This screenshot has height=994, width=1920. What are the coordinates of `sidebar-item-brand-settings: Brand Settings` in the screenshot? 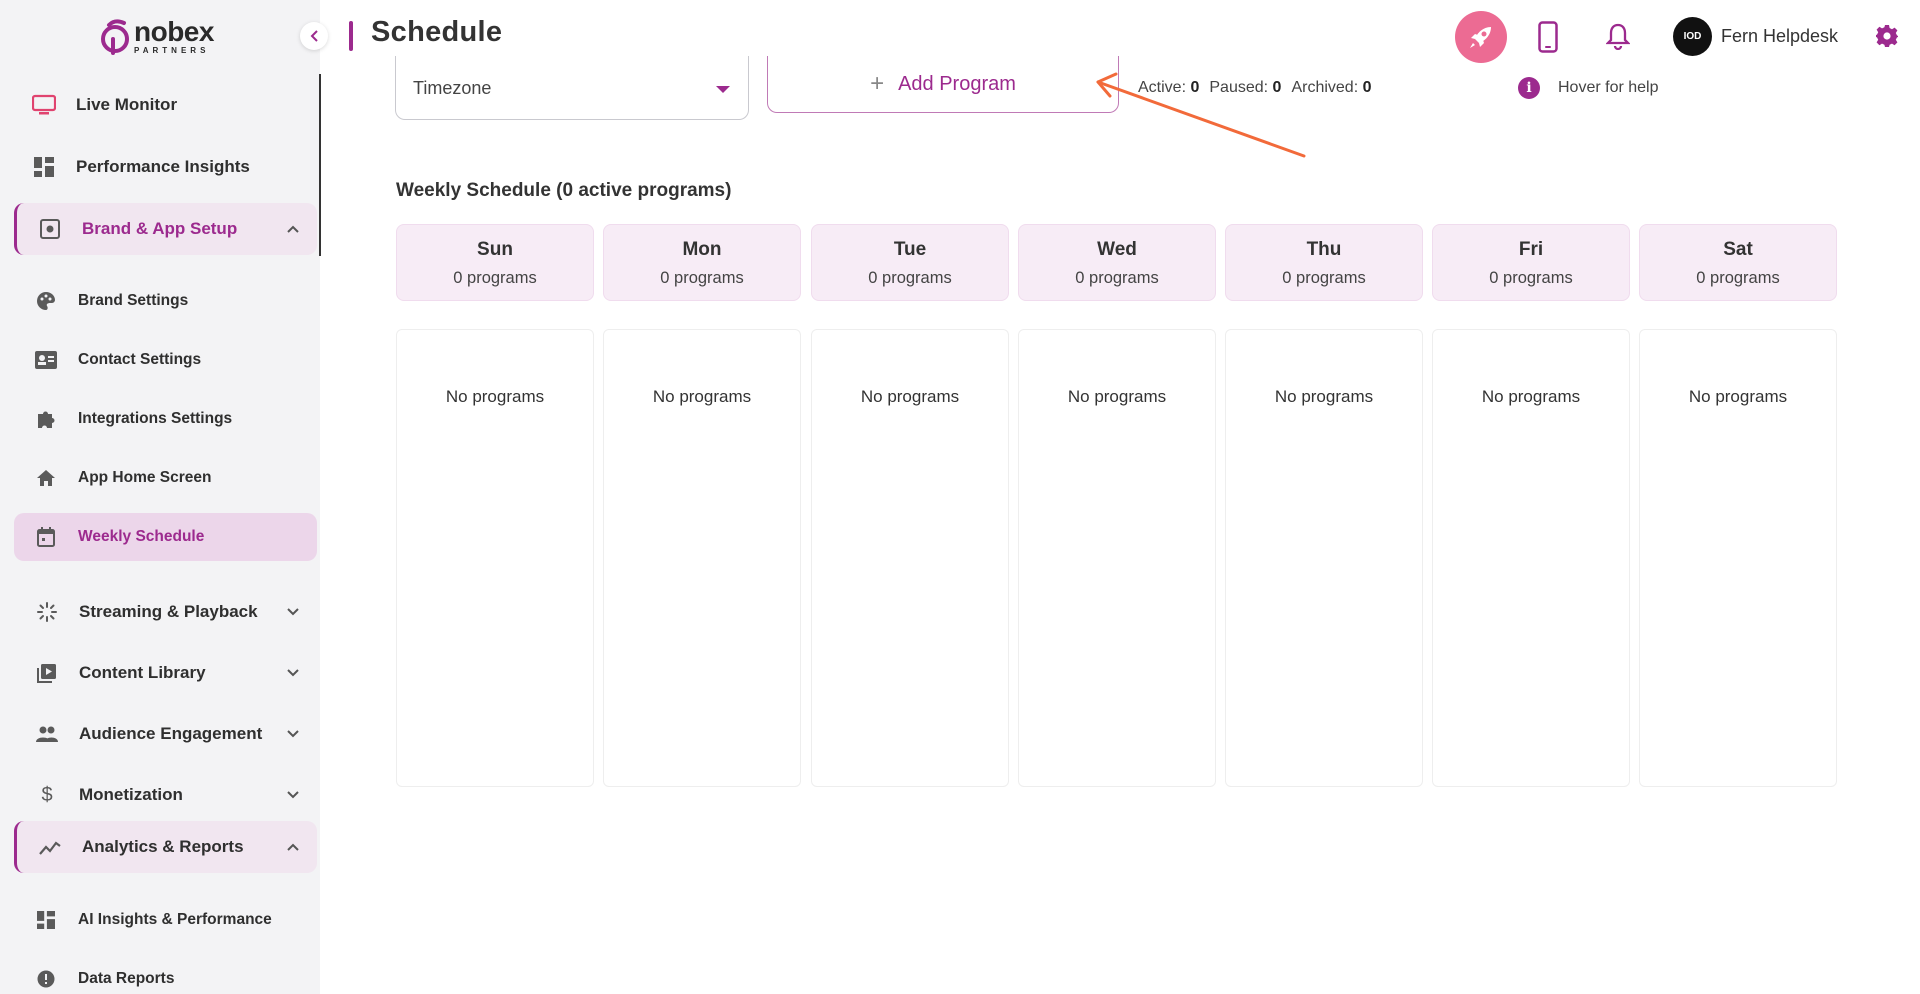 It's located at (165, 301).